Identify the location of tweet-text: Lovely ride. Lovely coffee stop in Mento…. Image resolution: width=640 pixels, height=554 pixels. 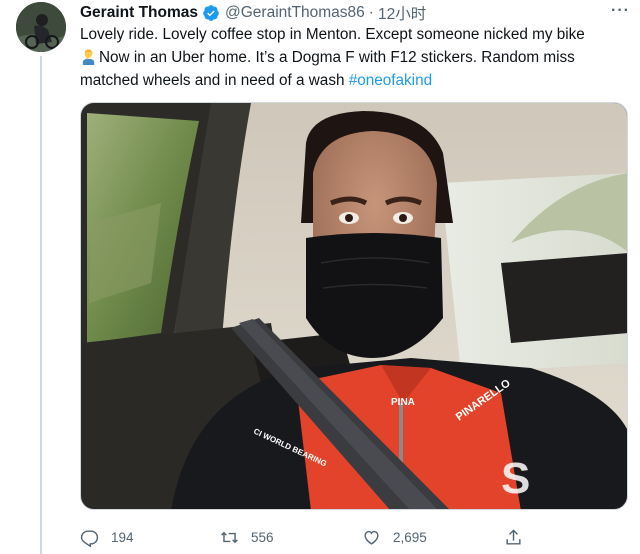
(354, 57).